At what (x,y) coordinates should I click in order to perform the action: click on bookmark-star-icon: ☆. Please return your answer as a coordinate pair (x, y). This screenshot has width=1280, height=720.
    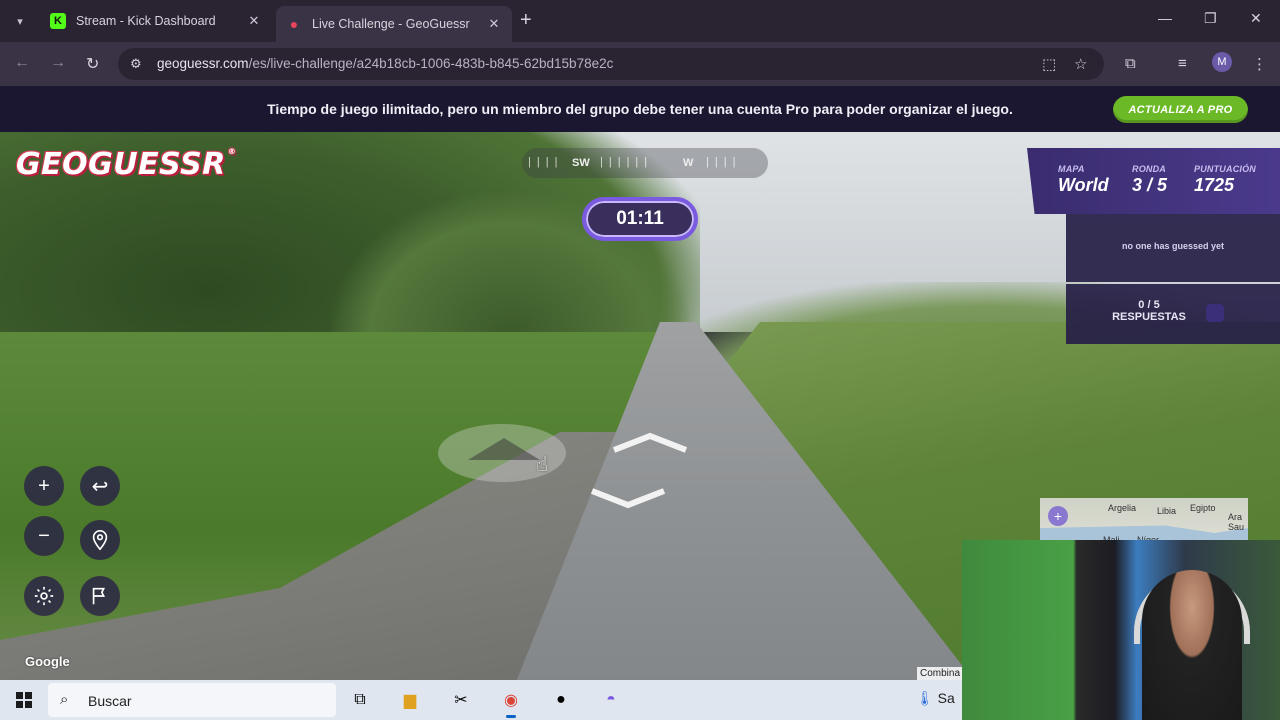
    Looking at the image, I should click on (1080, 64).